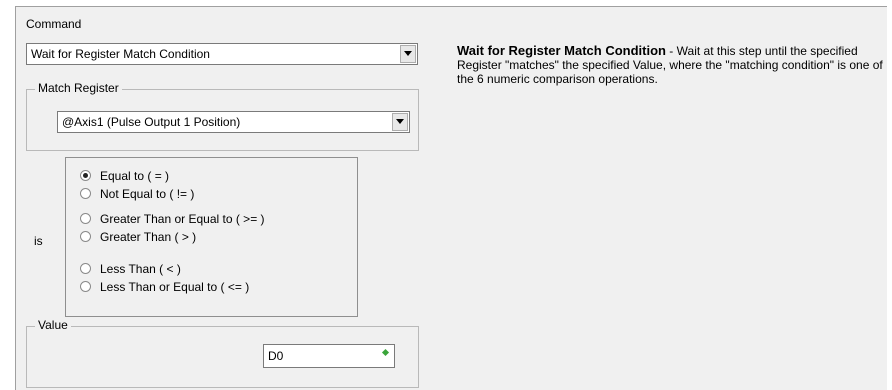 This screenshot has width=892, height=390. Describe the element at coordinates (135, 176) in the screenshot. I see `radio-label: Equal to ( = )` at that location.